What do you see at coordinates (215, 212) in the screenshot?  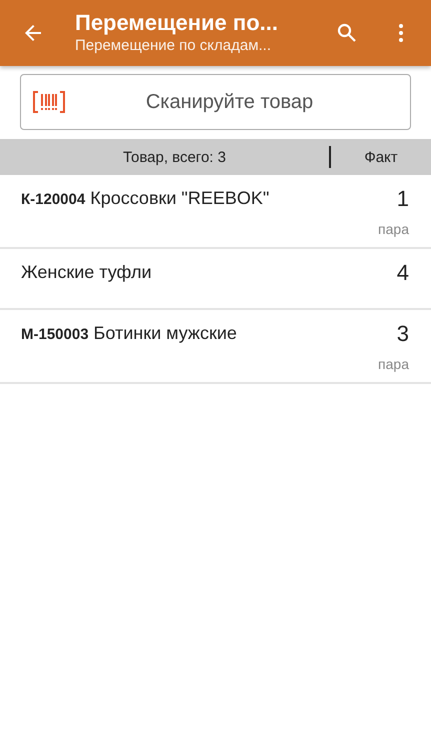 I see `item-row: К-120004 Кроссовки "REEBOK" 1 пара` at bounding box center [215, 212].